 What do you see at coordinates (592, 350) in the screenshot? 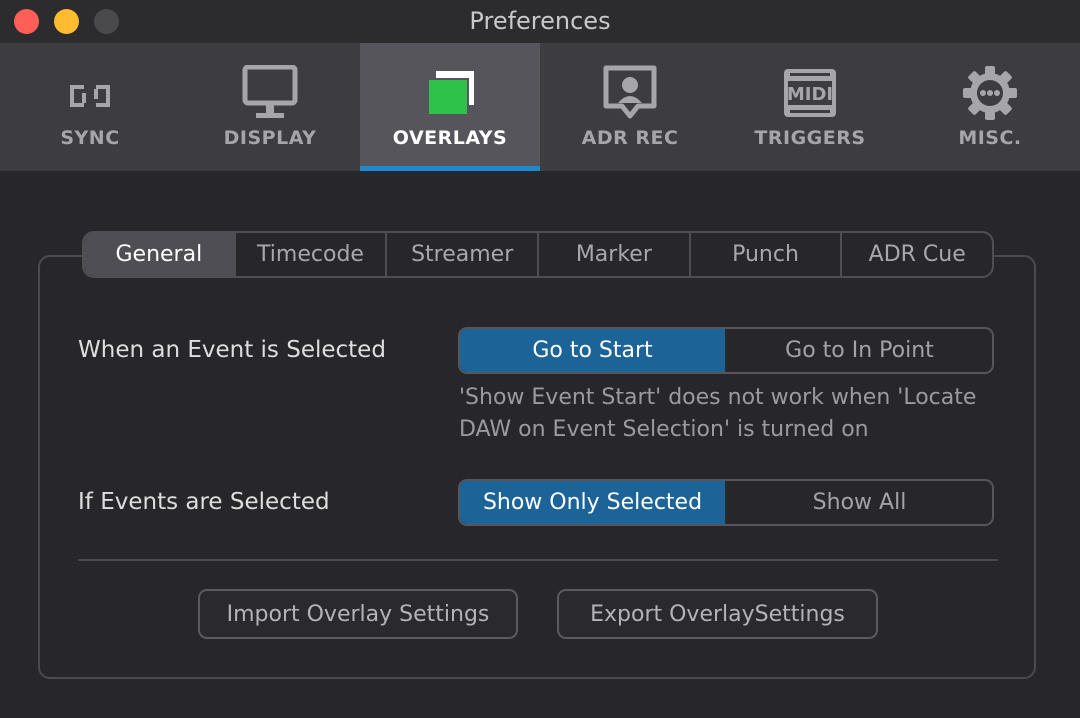
I see `go-to-start-option: Go to Start` at bounding box center [592, 350].